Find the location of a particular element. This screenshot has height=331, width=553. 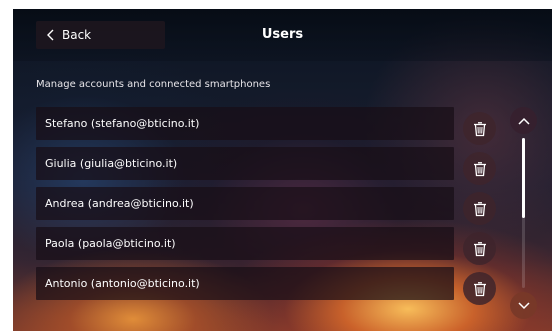

chevron-up-icon is located at coordinates (523, 121).